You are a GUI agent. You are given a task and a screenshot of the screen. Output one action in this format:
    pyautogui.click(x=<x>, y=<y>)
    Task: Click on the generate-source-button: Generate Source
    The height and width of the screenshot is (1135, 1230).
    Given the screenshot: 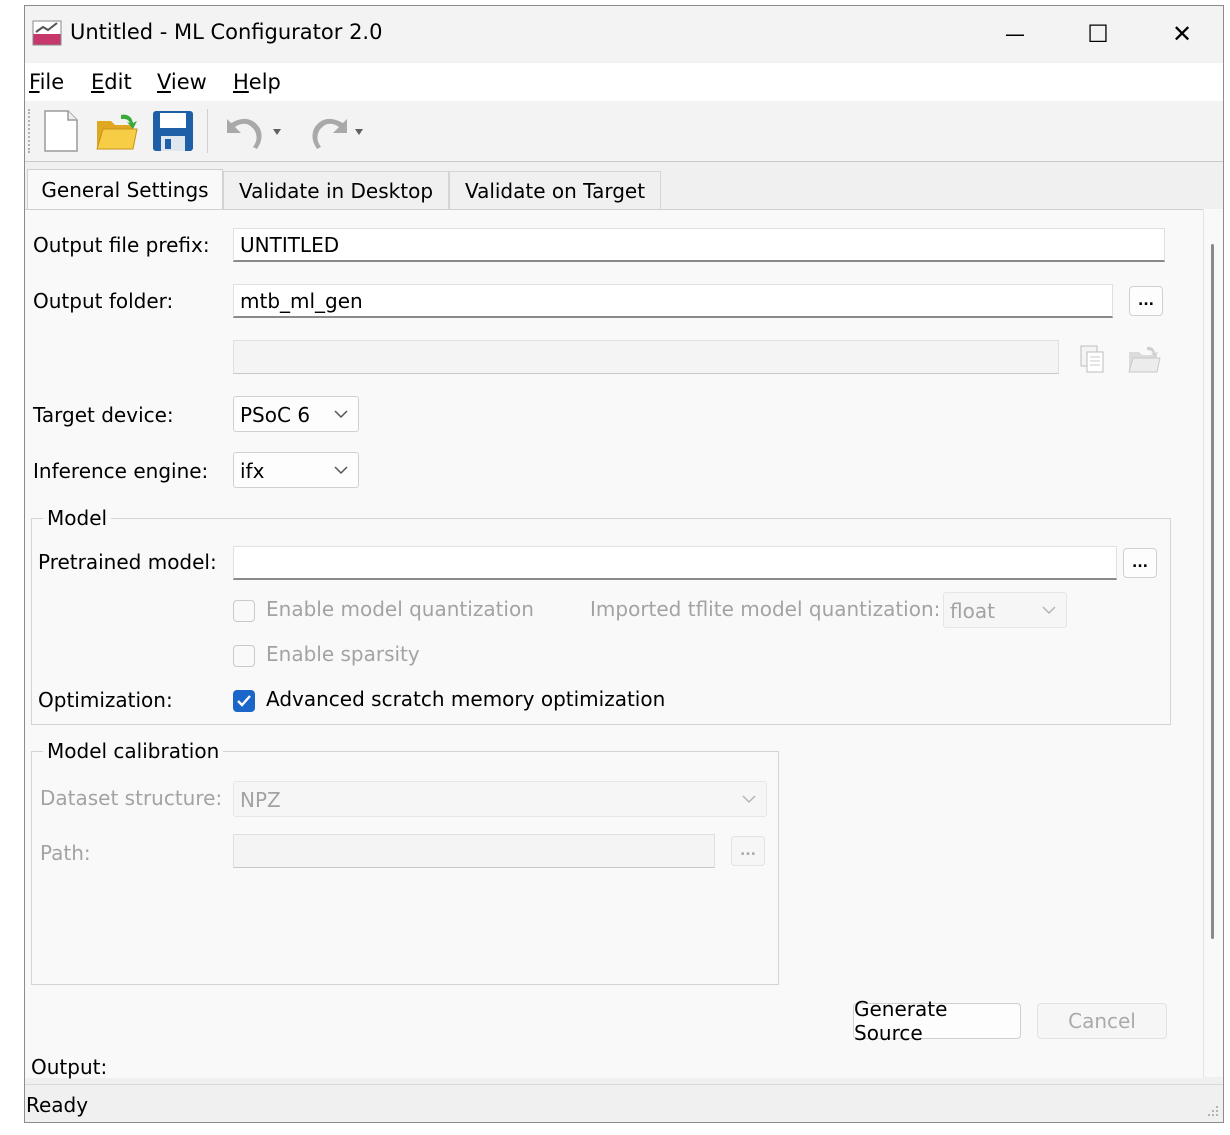 What is the action you would take?
    pyautogui.click(x=937, y=1021)
    